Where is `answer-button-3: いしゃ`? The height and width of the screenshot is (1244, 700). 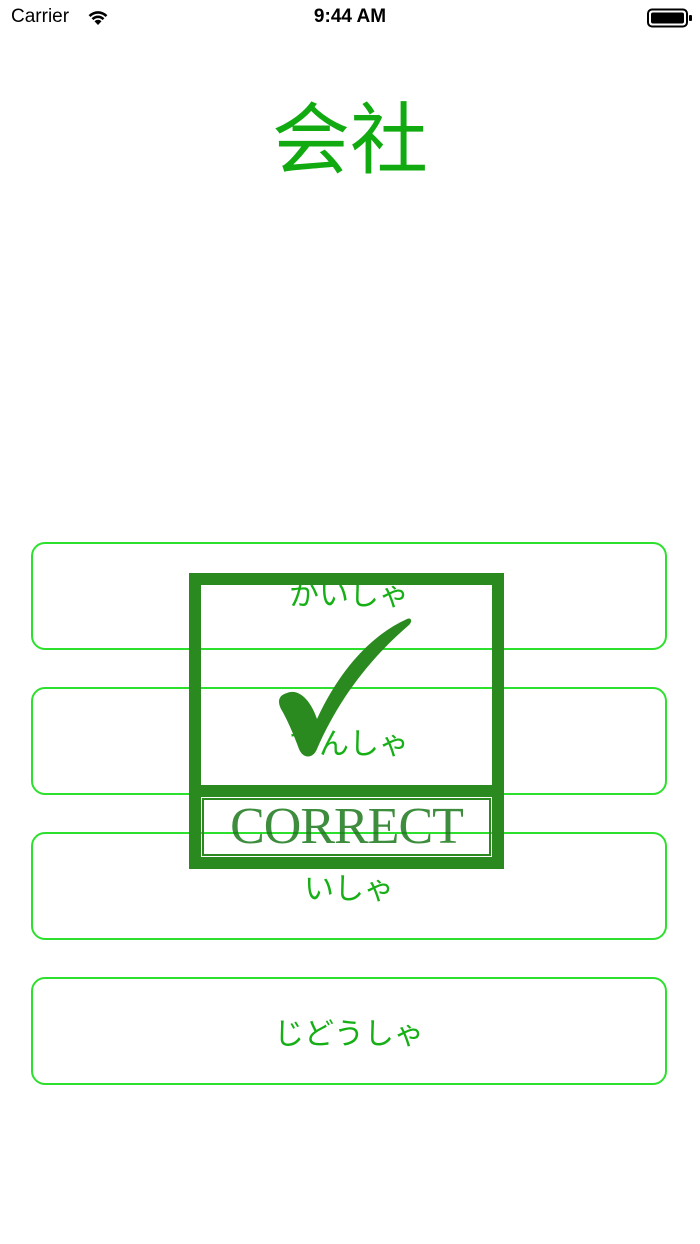 answer-button-3: いしゃ is located at coordinates (349, 886).